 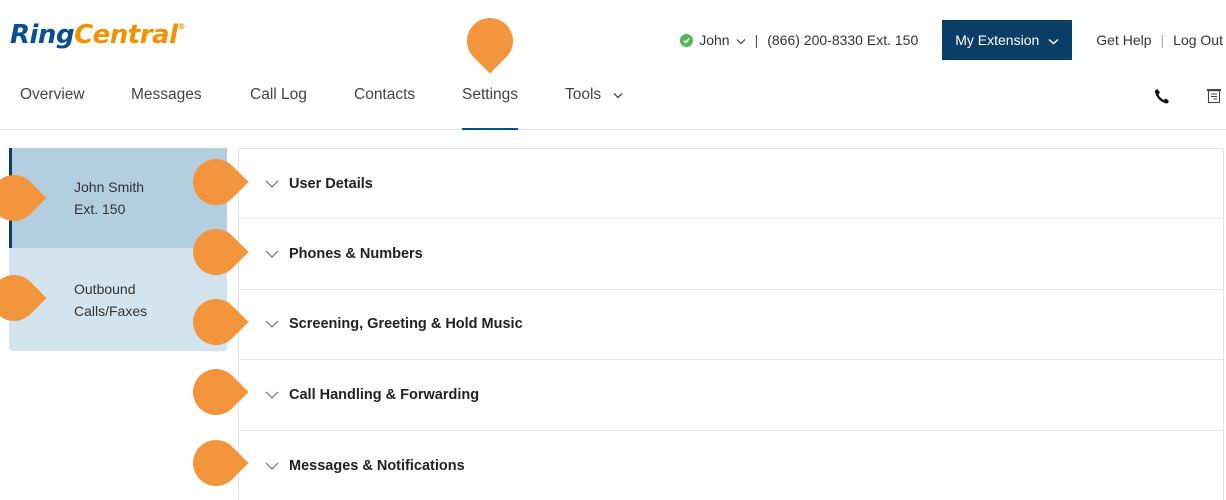 What do you see at coordinates (731, 184) in the screenshot?
I see `section-user-details: User Details` at bounding box center [731, 184].